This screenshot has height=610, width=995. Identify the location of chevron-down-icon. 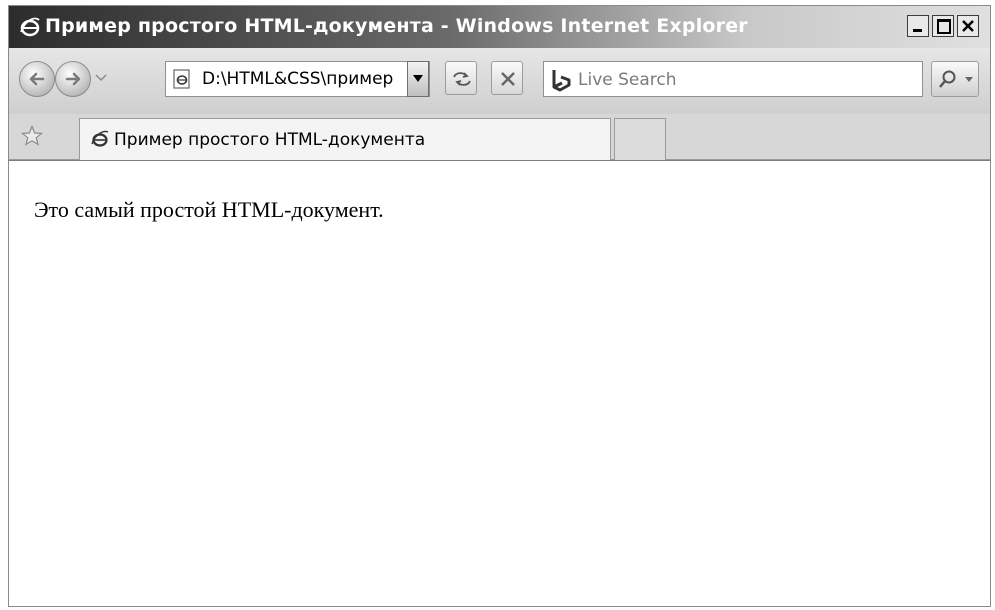
(418, 78).